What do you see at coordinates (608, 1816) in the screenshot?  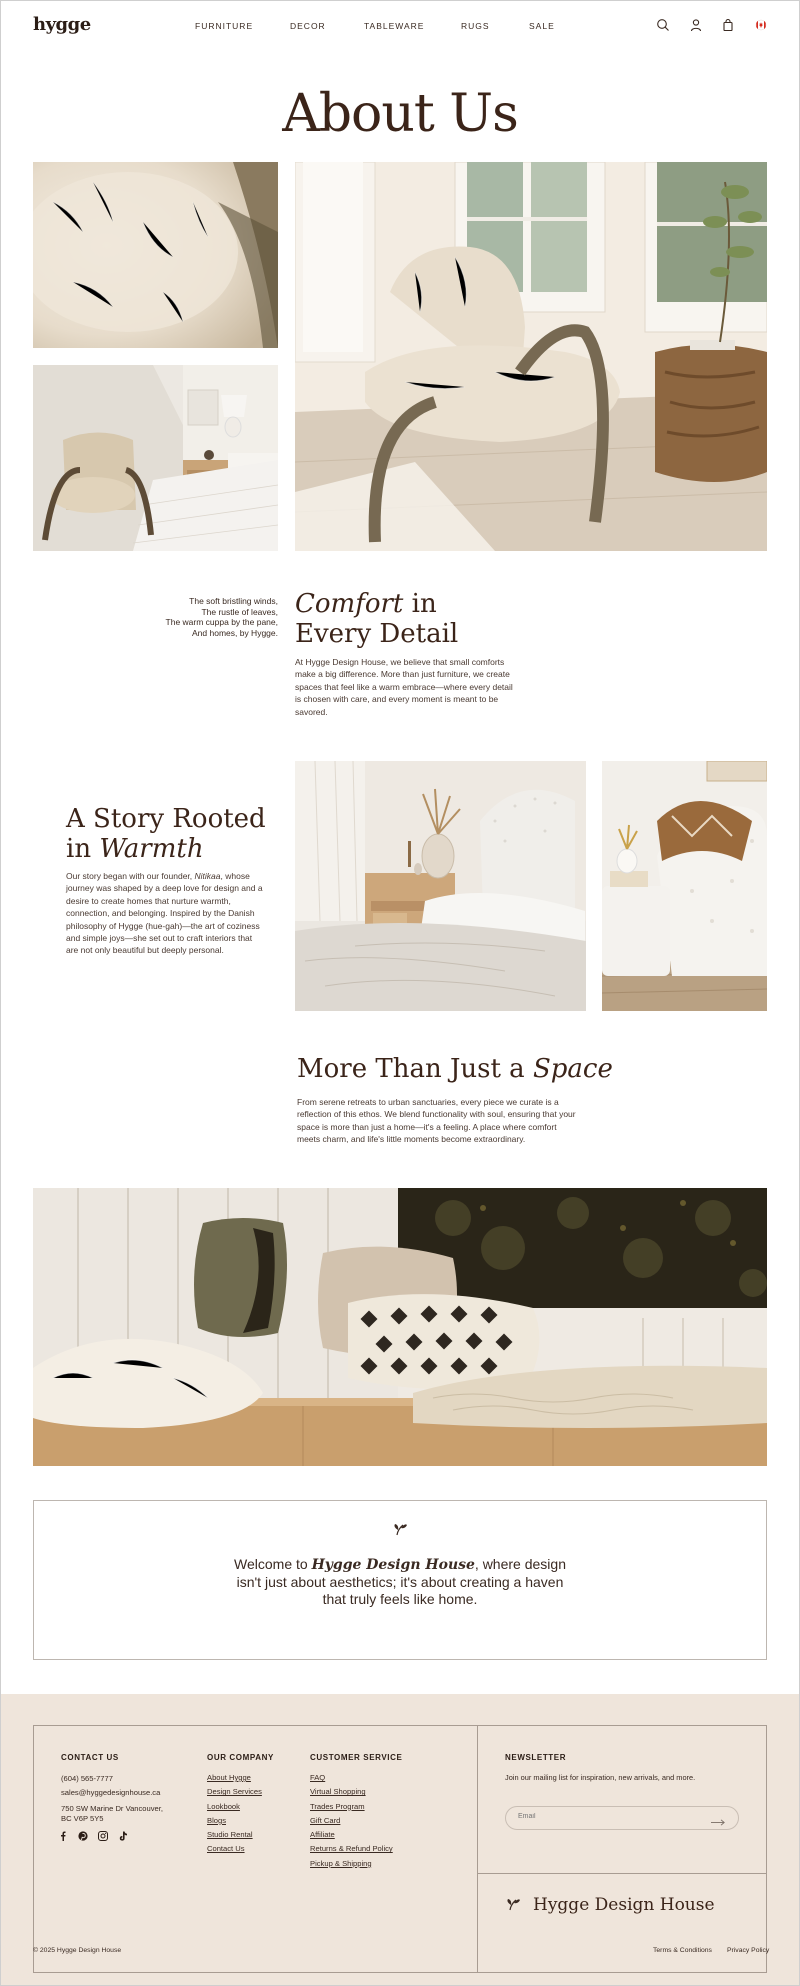 I see `email-field` at bounding box center [608, 1816].